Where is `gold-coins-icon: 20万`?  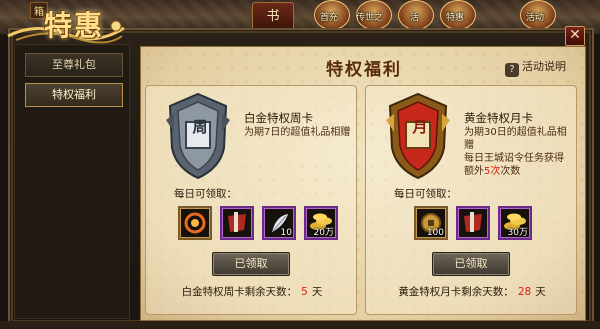
gold-coins-icon: 20万 is located at coordinates (321, 223).